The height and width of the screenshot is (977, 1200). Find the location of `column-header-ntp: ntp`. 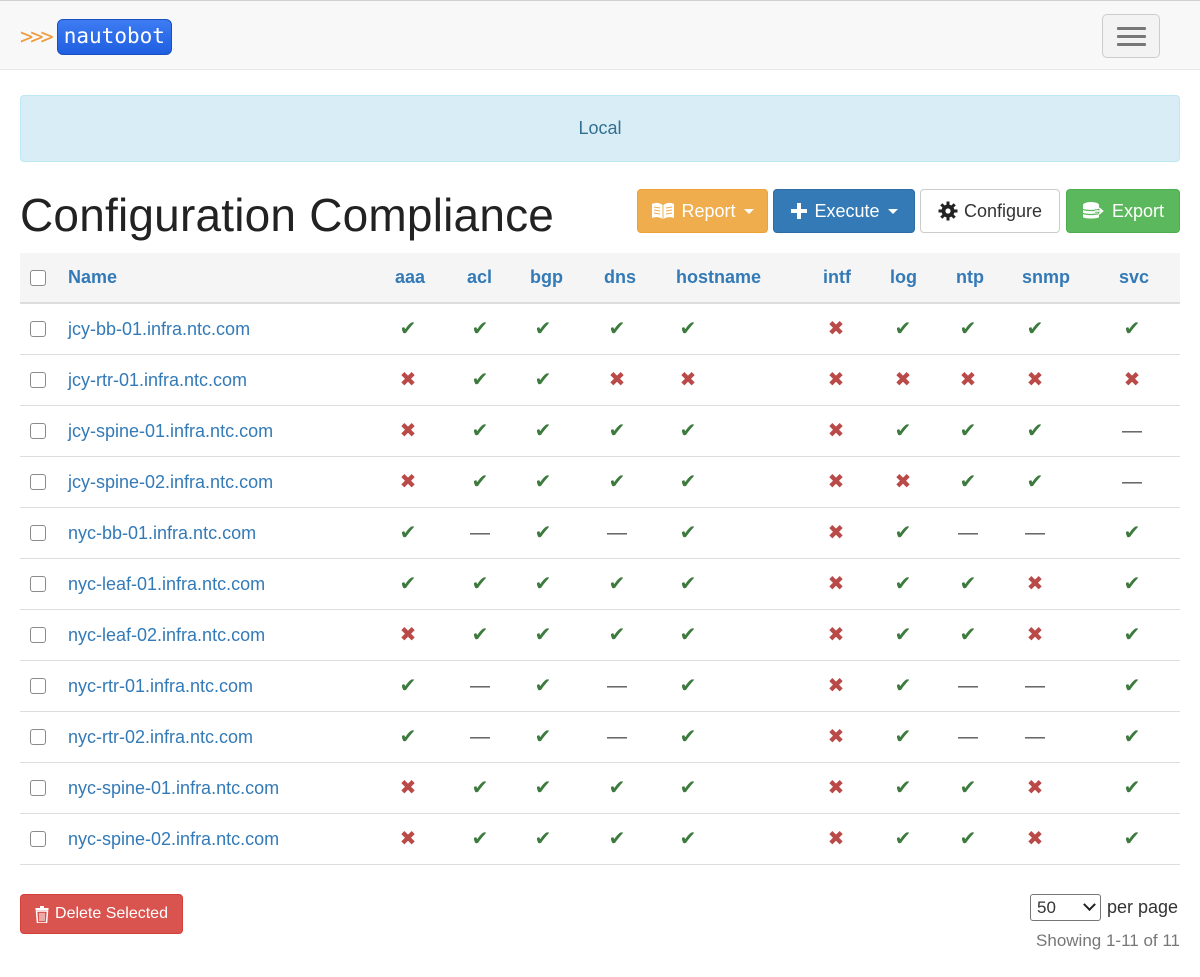

column-header-ntp: ntp is located at coordinates (970, 277).